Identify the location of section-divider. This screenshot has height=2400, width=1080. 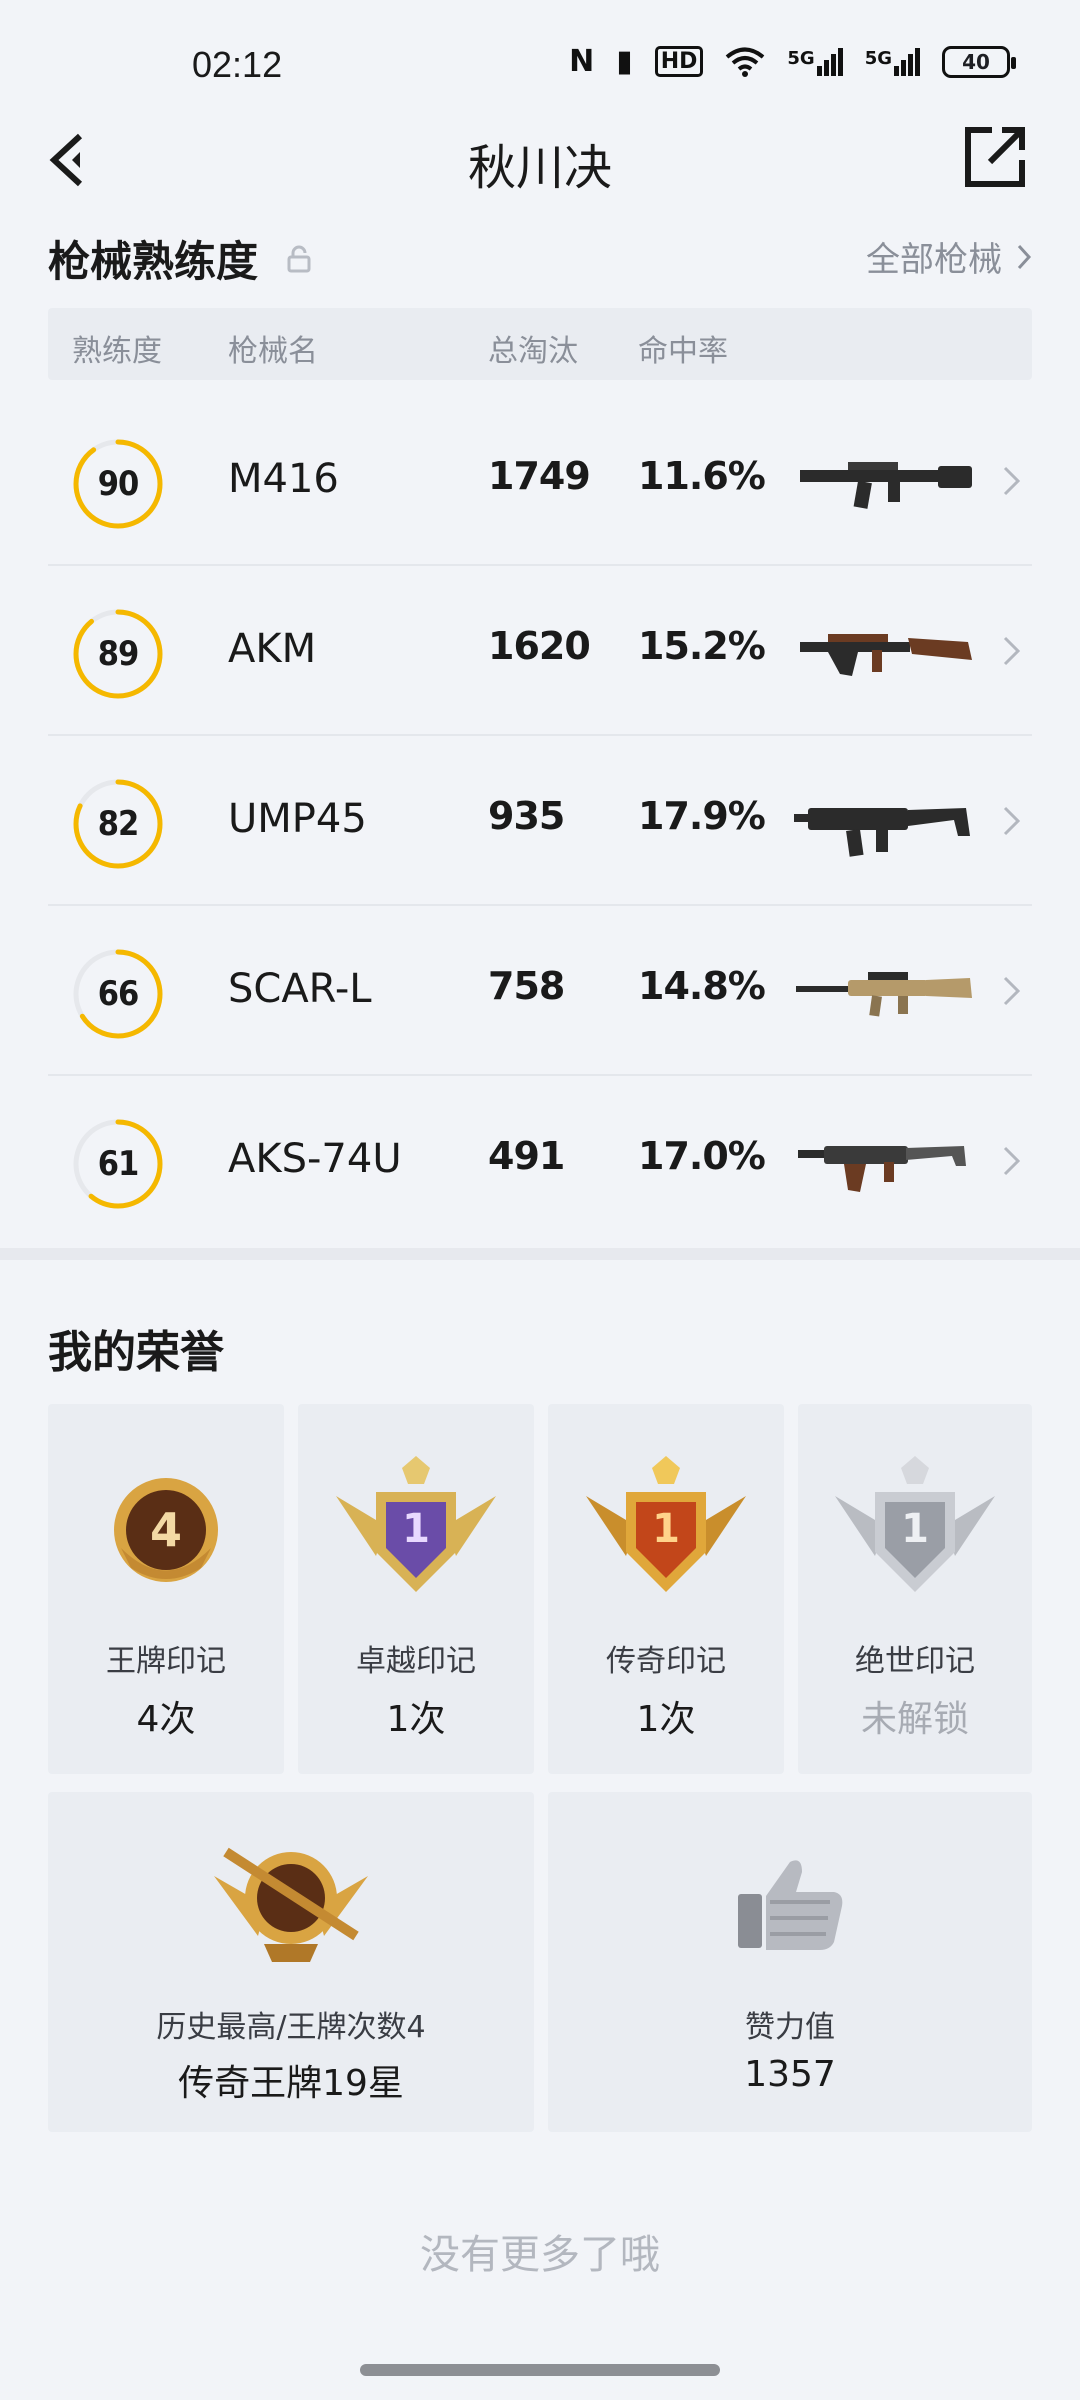
(540, 1254).